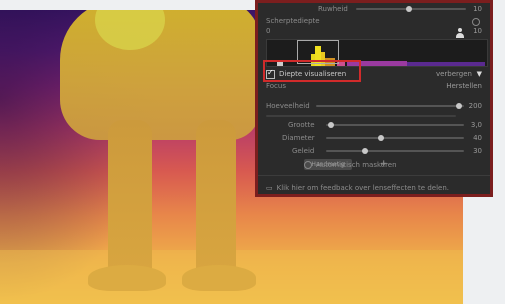 The width and height of the screenshot is (505, 304). What do you see at coordinates (268, 31) in the screenshot?
I see `sharpness-min: 0` at bounding box center [268, 31].